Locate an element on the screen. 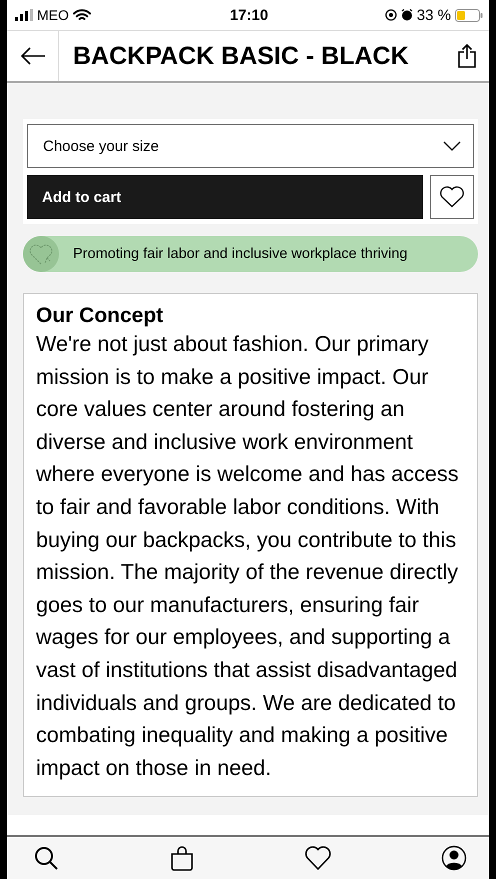  banner-text: Promoting fair labor and inclusive workplace thriving is located at coordinates (240, 254).